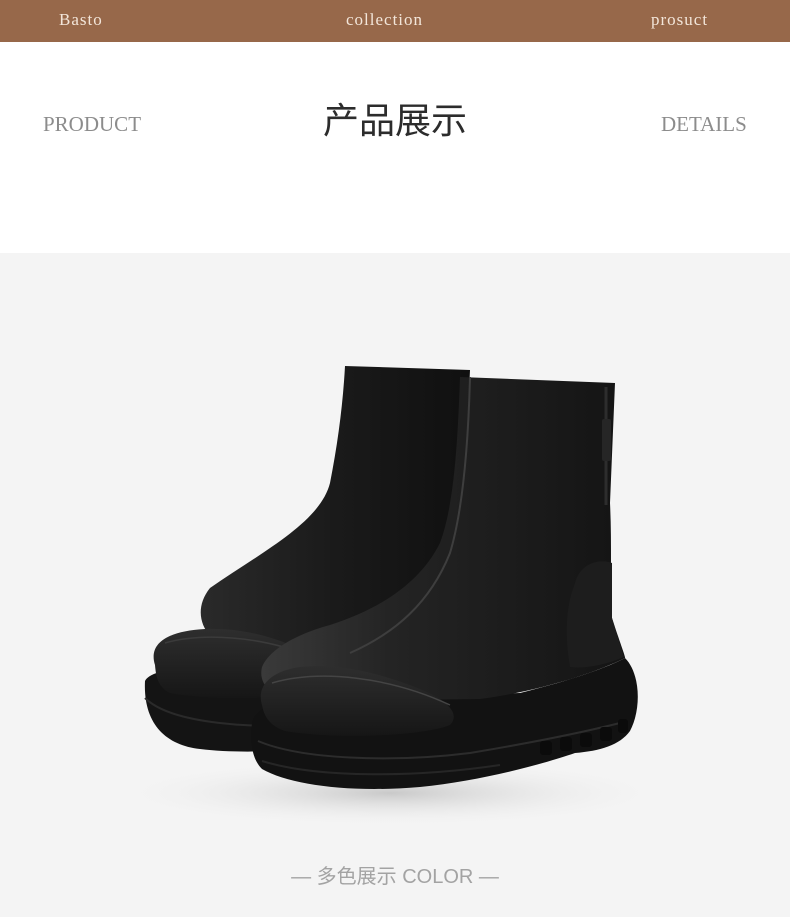 Image resolution: width=790 pixels, height=917 pixels. What do you see at coordinates (395, 877) in the screenshot?
I see `color-section-label: — 多色展示 COLOR —` at bounding box center [395, 877].